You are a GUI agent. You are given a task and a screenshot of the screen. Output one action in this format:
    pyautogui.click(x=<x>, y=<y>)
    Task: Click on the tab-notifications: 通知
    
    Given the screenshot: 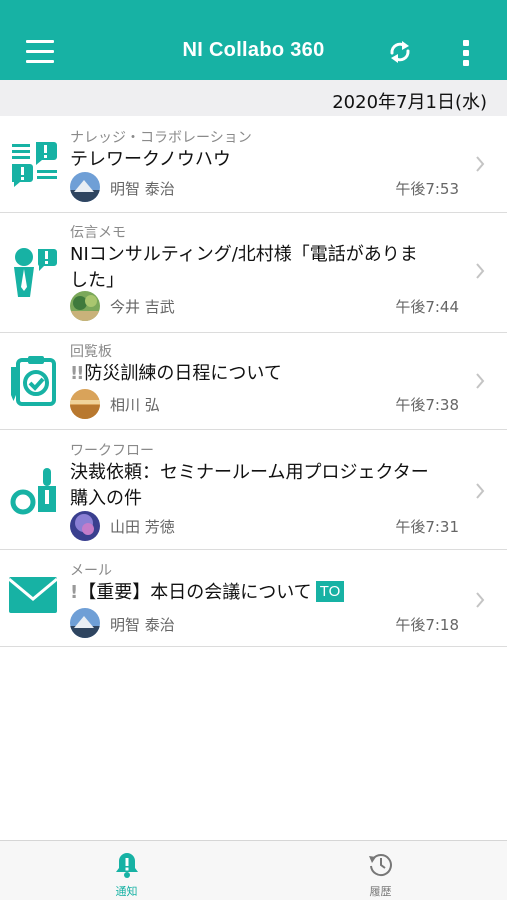 What is the action you would take?
    pyautogui.click(x=126, y=870)
    